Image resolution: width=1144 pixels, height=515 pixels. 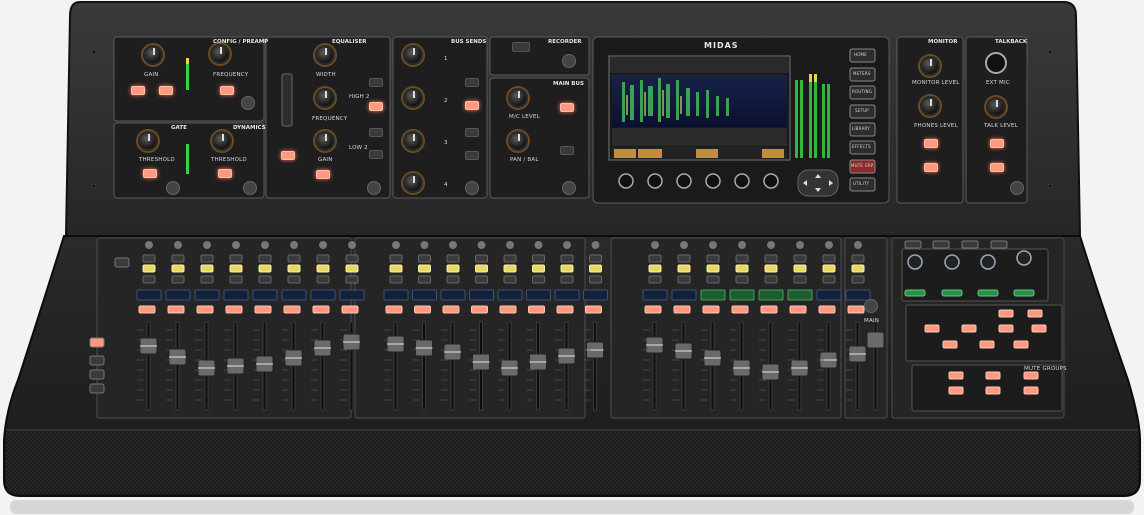 What do you see at coordinates (518, 141) in the screenshot?
I see `pan-bal-knob` at bounding box center [518, 141].